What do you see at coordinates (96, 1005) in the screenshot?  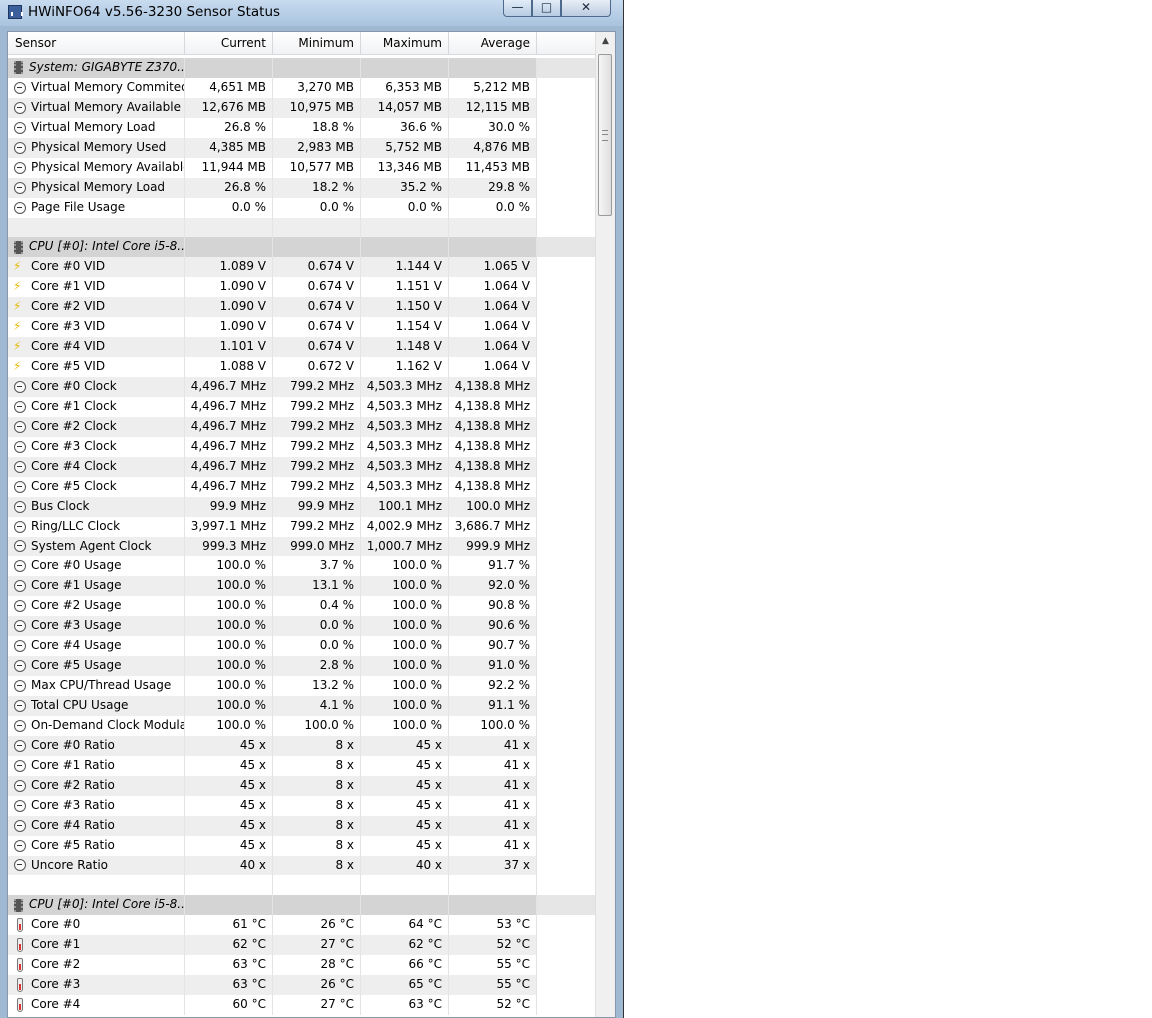 I see `sensor-name-cell: Core #4` at bounding box center [96, 1005].